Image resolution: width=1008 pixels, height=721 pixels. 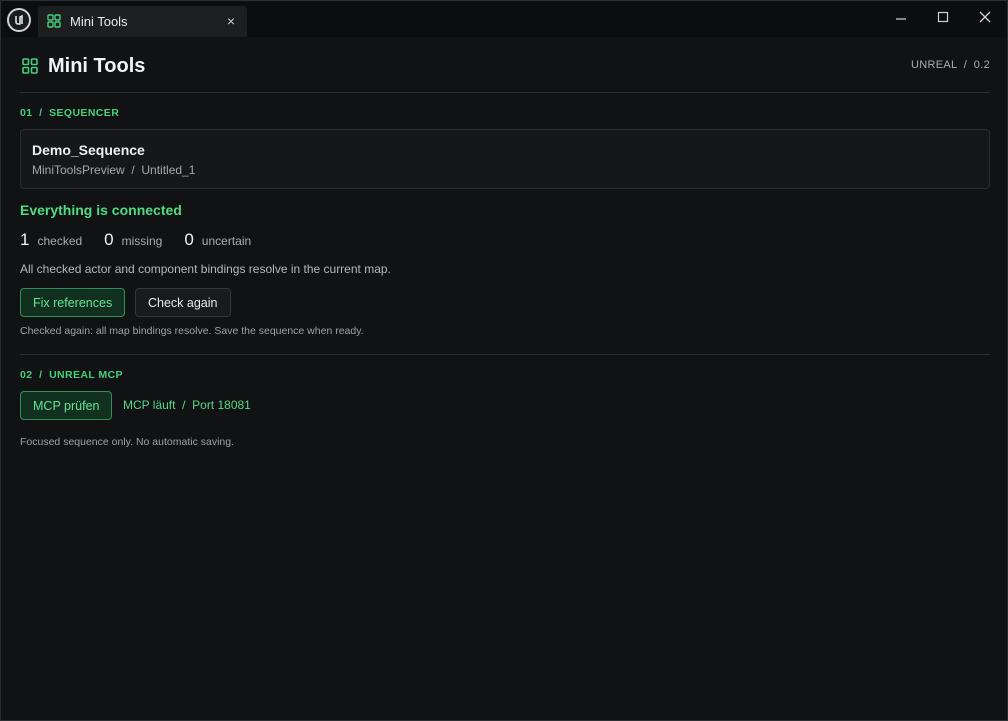 I want to click on missing-count: 0, so click(x=109, y=239).